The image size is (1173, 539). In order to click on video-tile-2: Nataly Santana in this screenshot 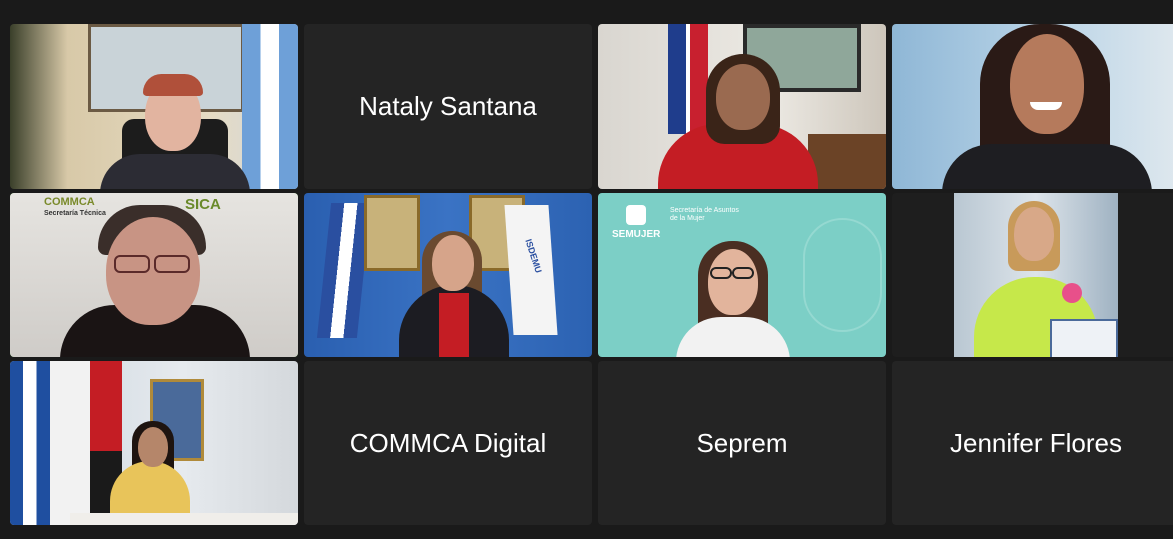, I will do `click(448, 106)`.